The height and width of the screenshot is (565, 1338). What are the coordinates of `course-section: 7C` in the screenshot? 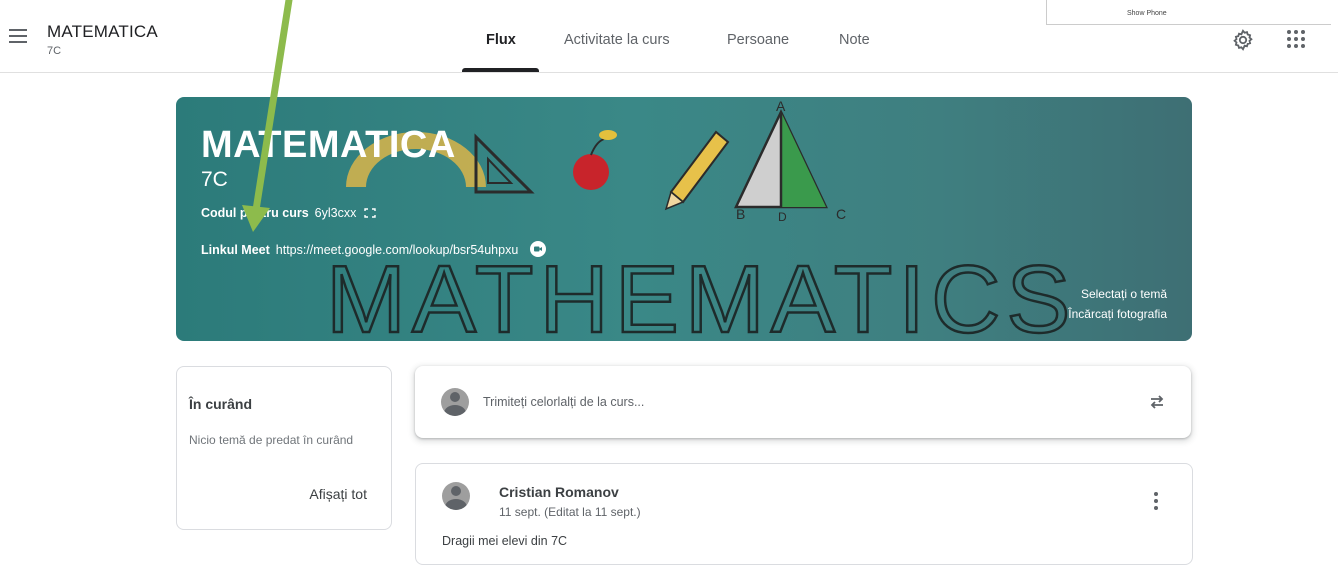 It's located at (54, 51).